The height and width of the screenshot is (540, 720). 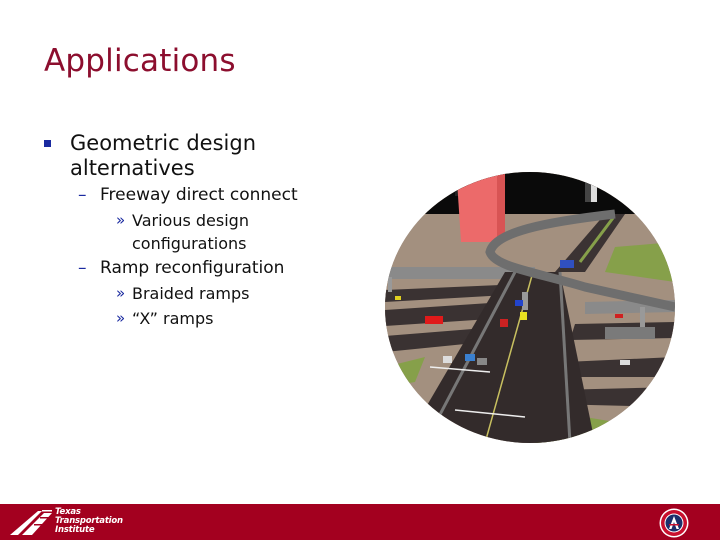 I want to click on sub-bullet-text: Ramp reconfiguration, so click(x=192, y=268).